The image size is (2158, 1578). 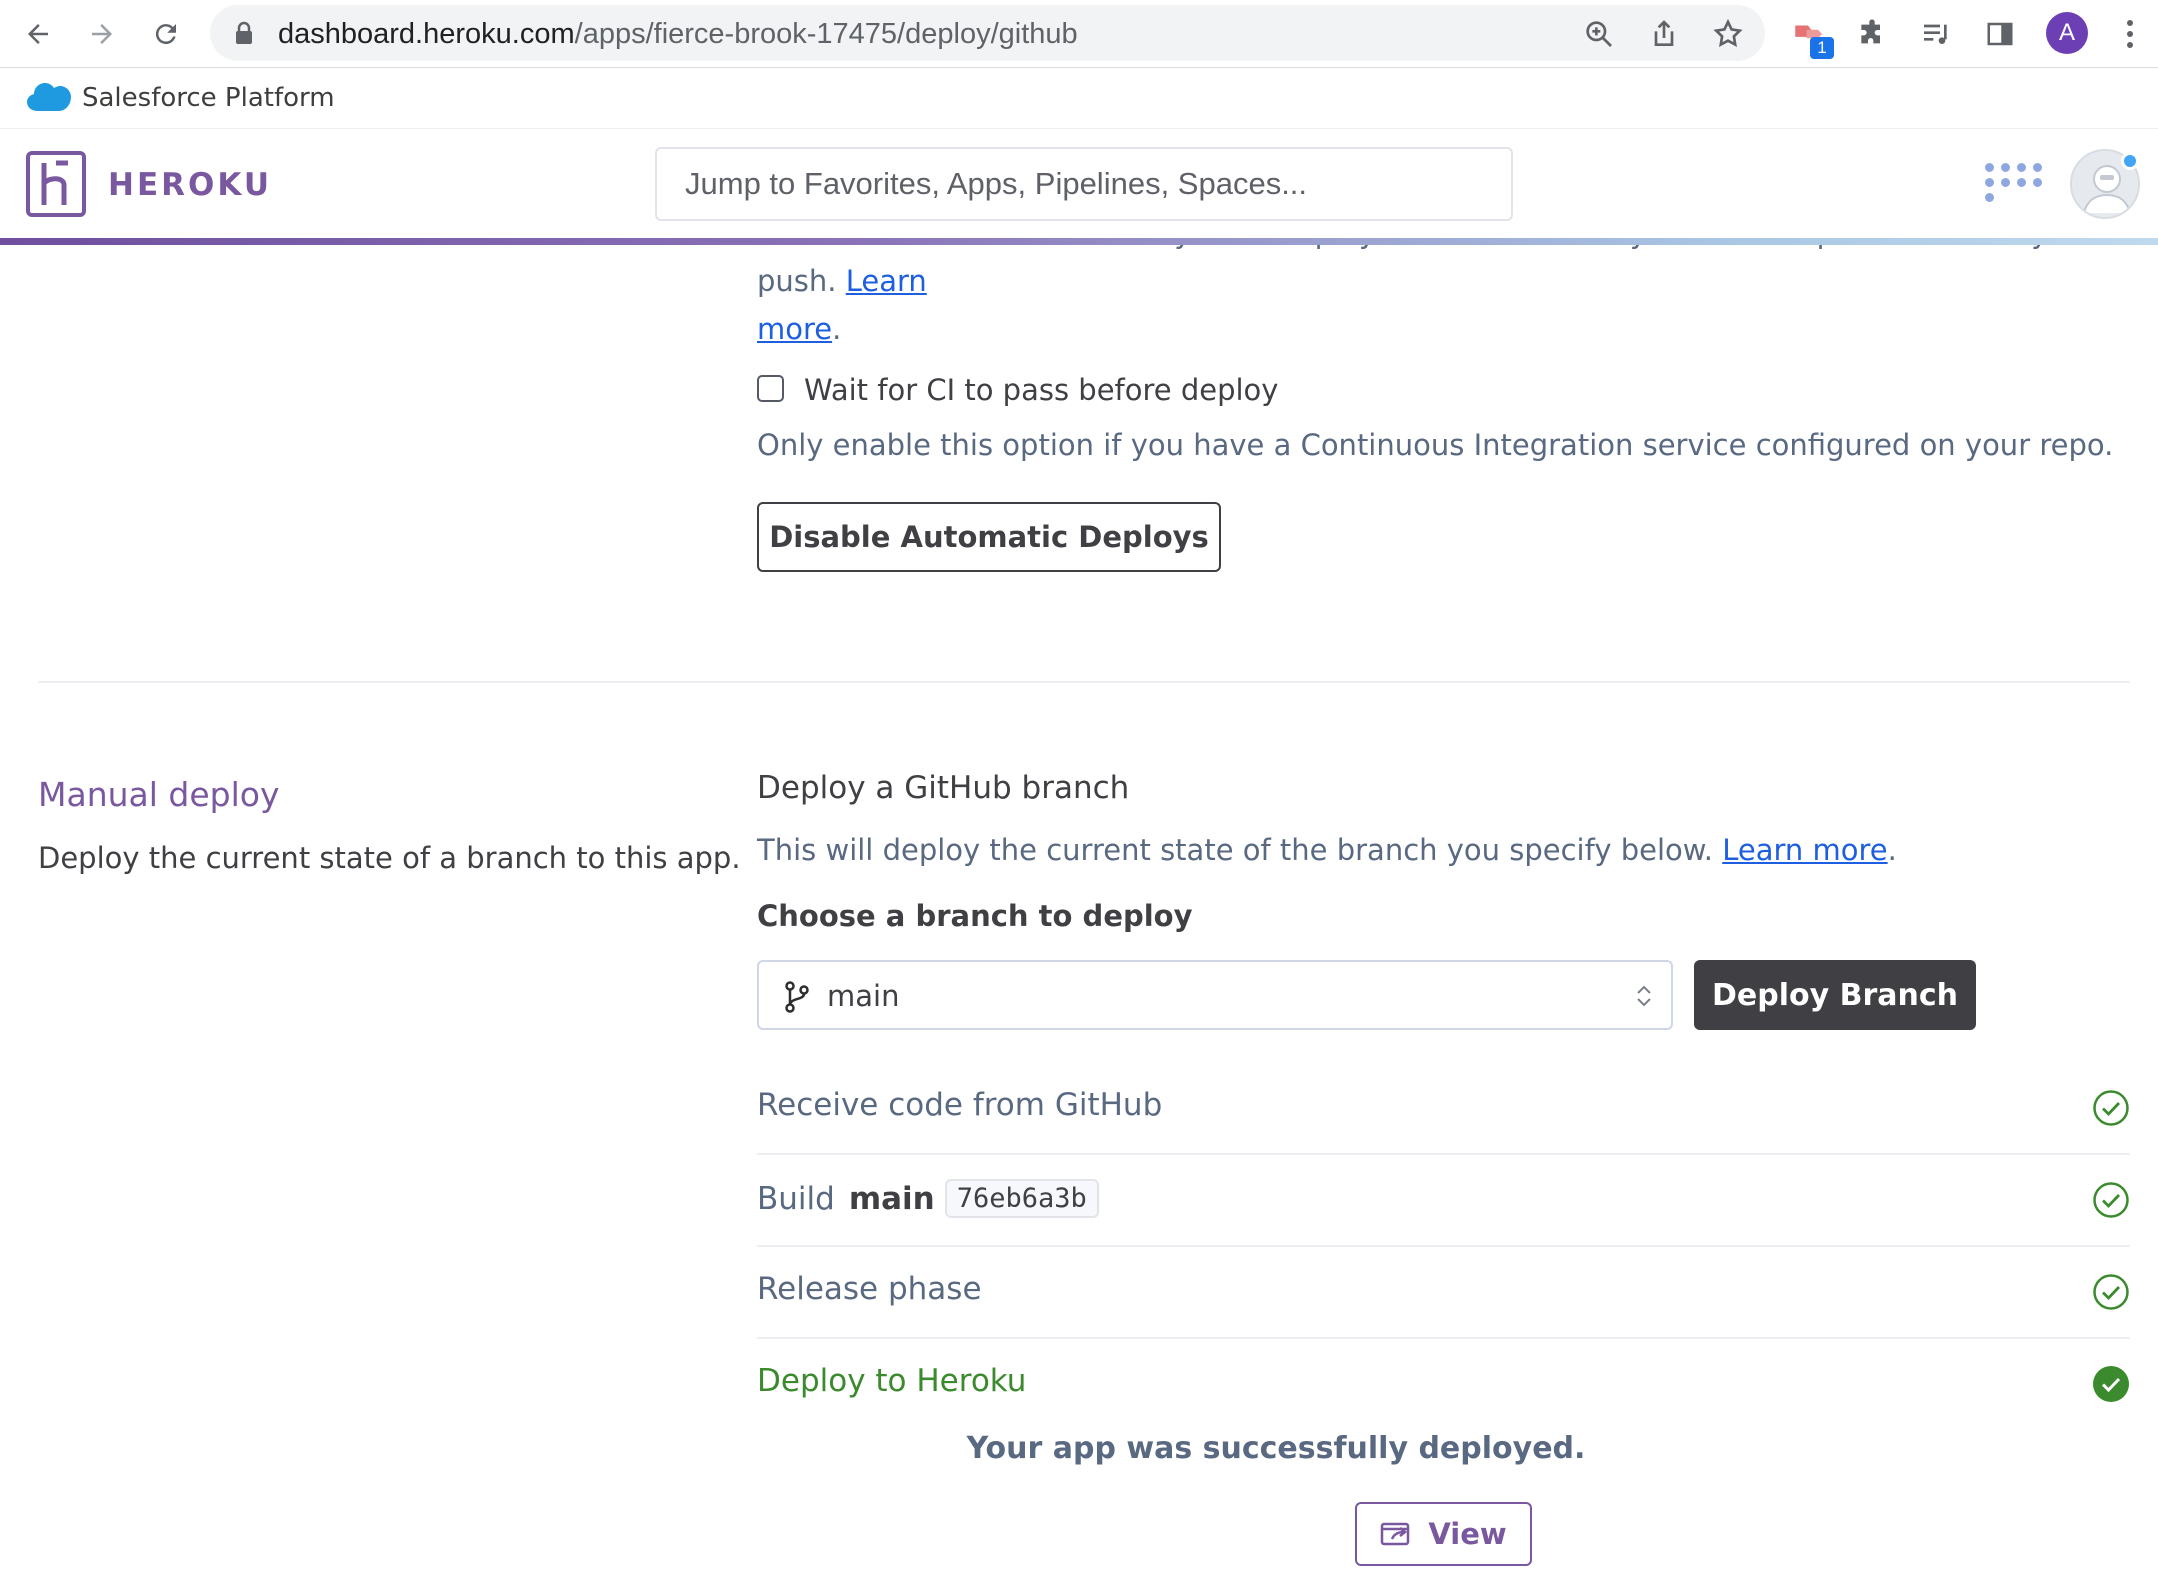 I want to click on back-arrow-icon, so click(x=38, y=34).